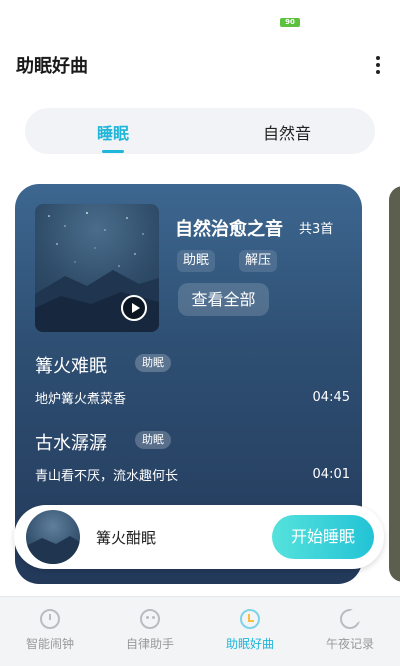 This screenshot has height=666, width=400. Describe the element at coordinates (200, 131) in the screenshot. I see `category-tabs: 睡眠 自然音` at that location.